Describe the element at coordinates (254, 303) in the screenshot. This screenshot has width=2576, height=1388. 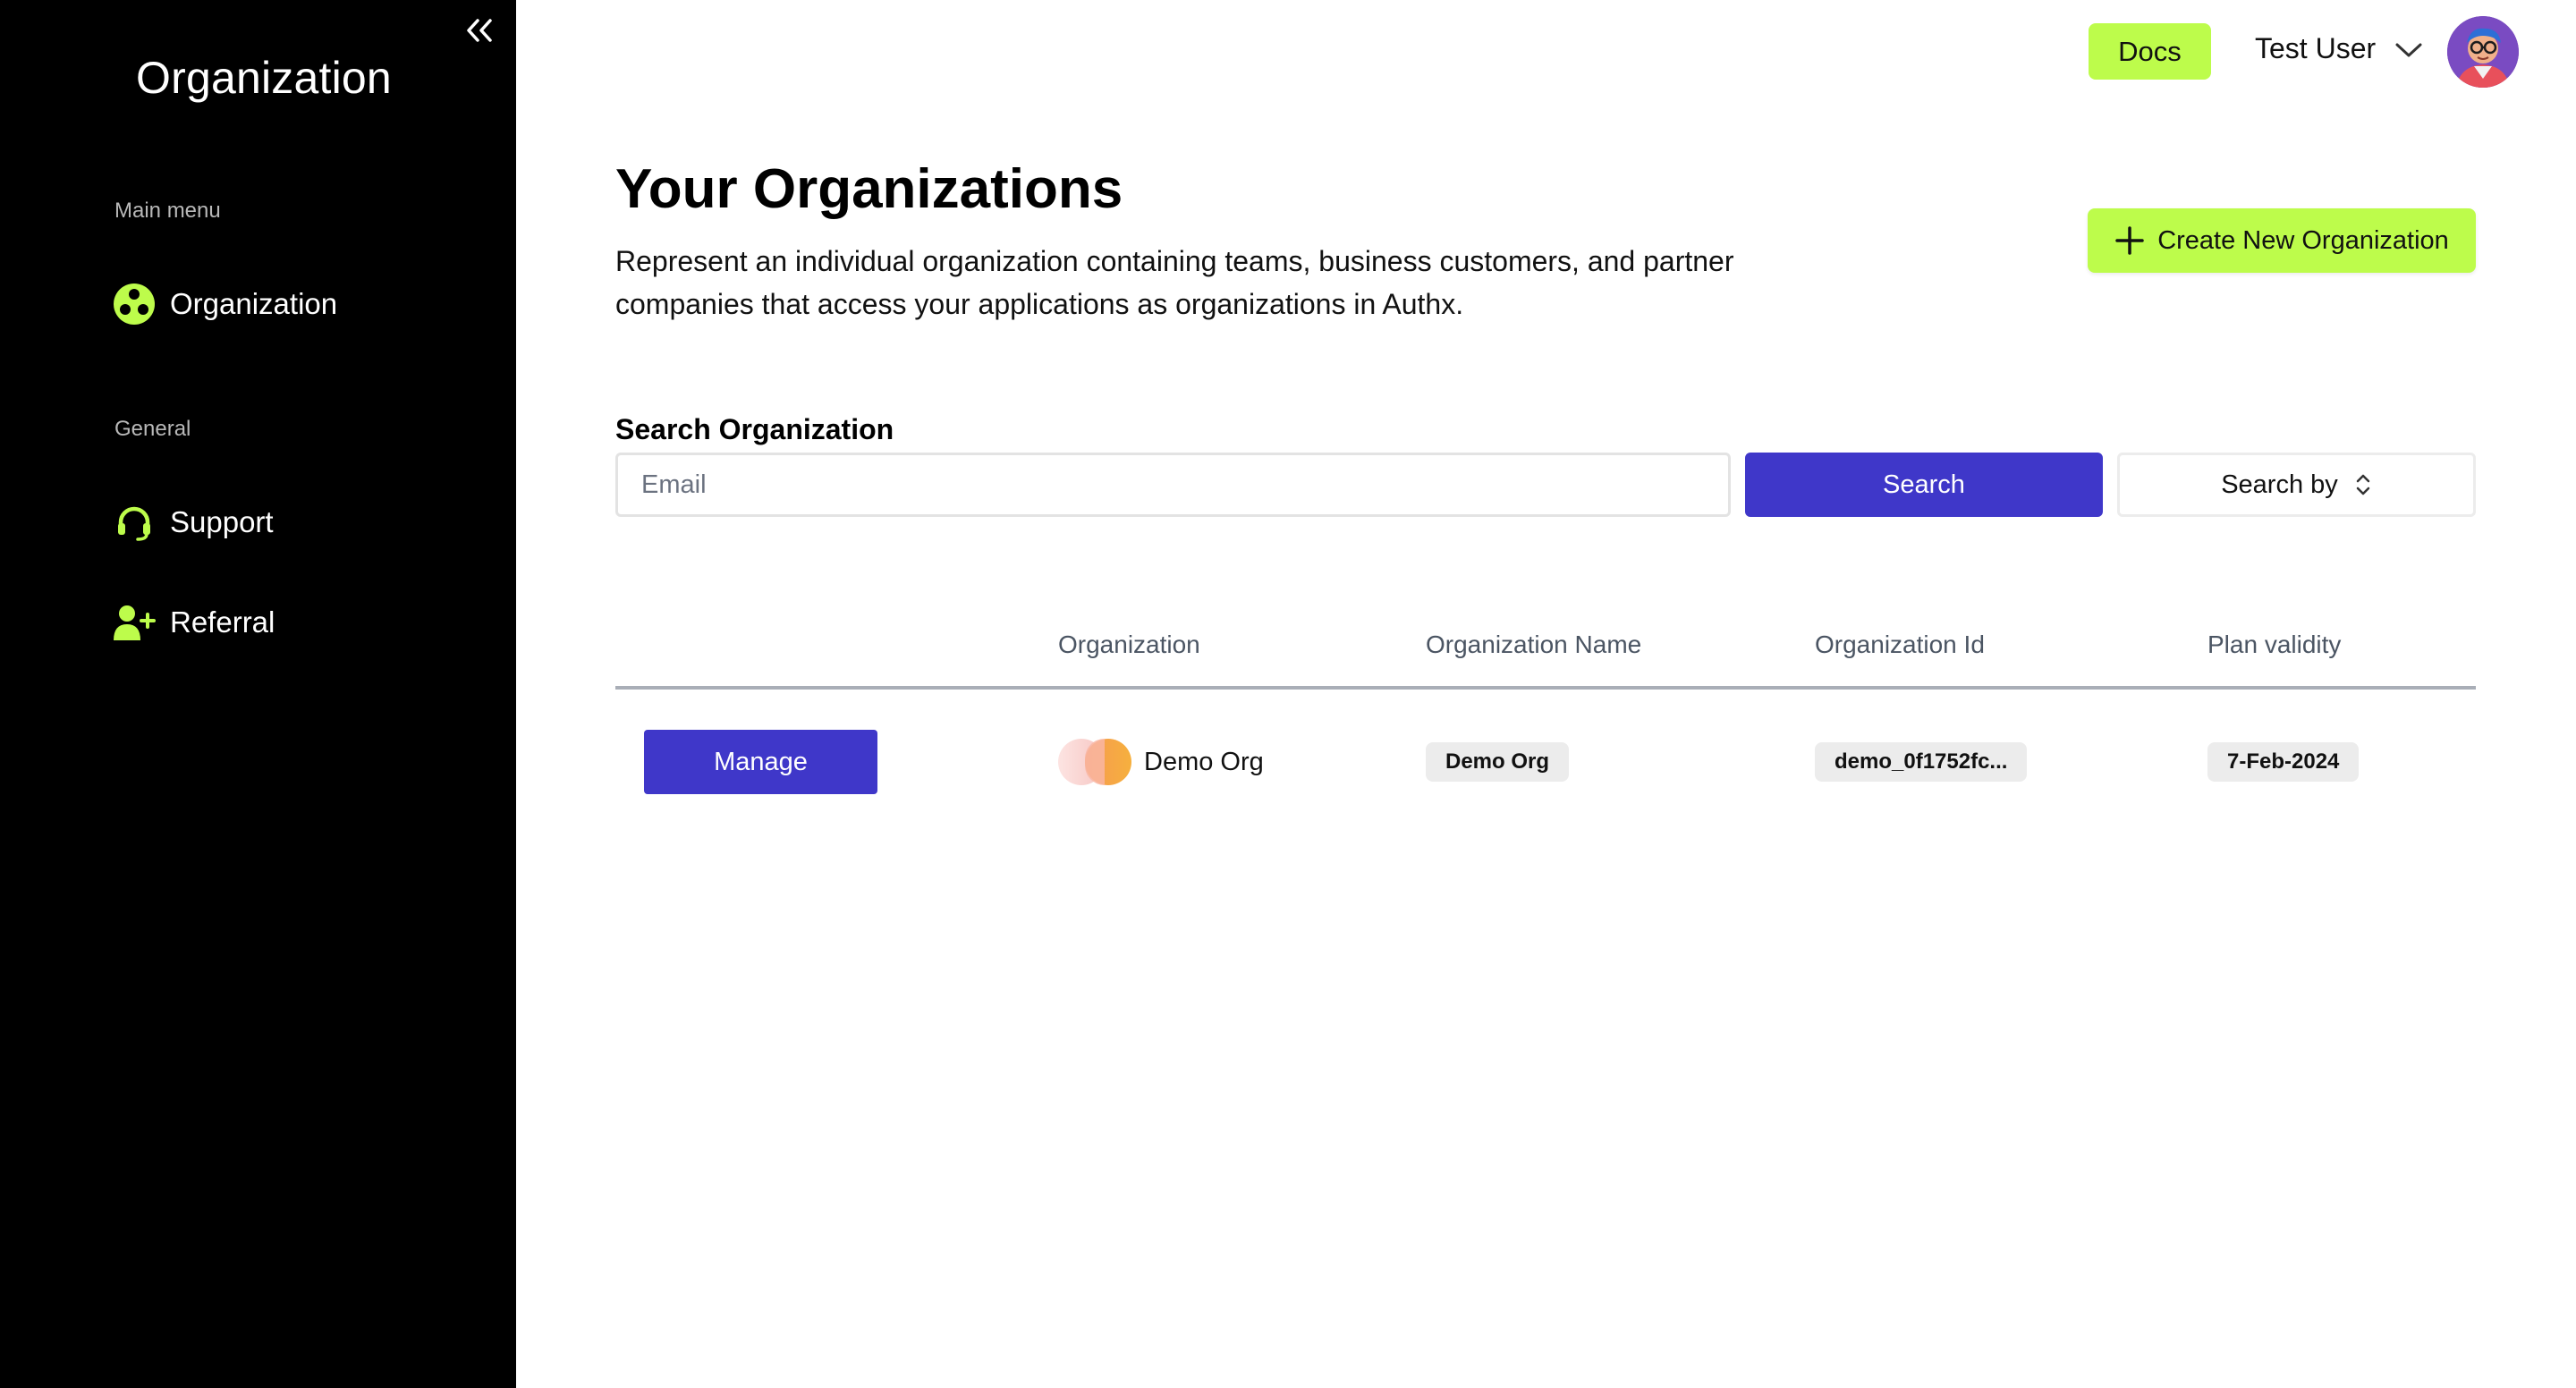
I see `sidebar-item-label: Organization` at that location.